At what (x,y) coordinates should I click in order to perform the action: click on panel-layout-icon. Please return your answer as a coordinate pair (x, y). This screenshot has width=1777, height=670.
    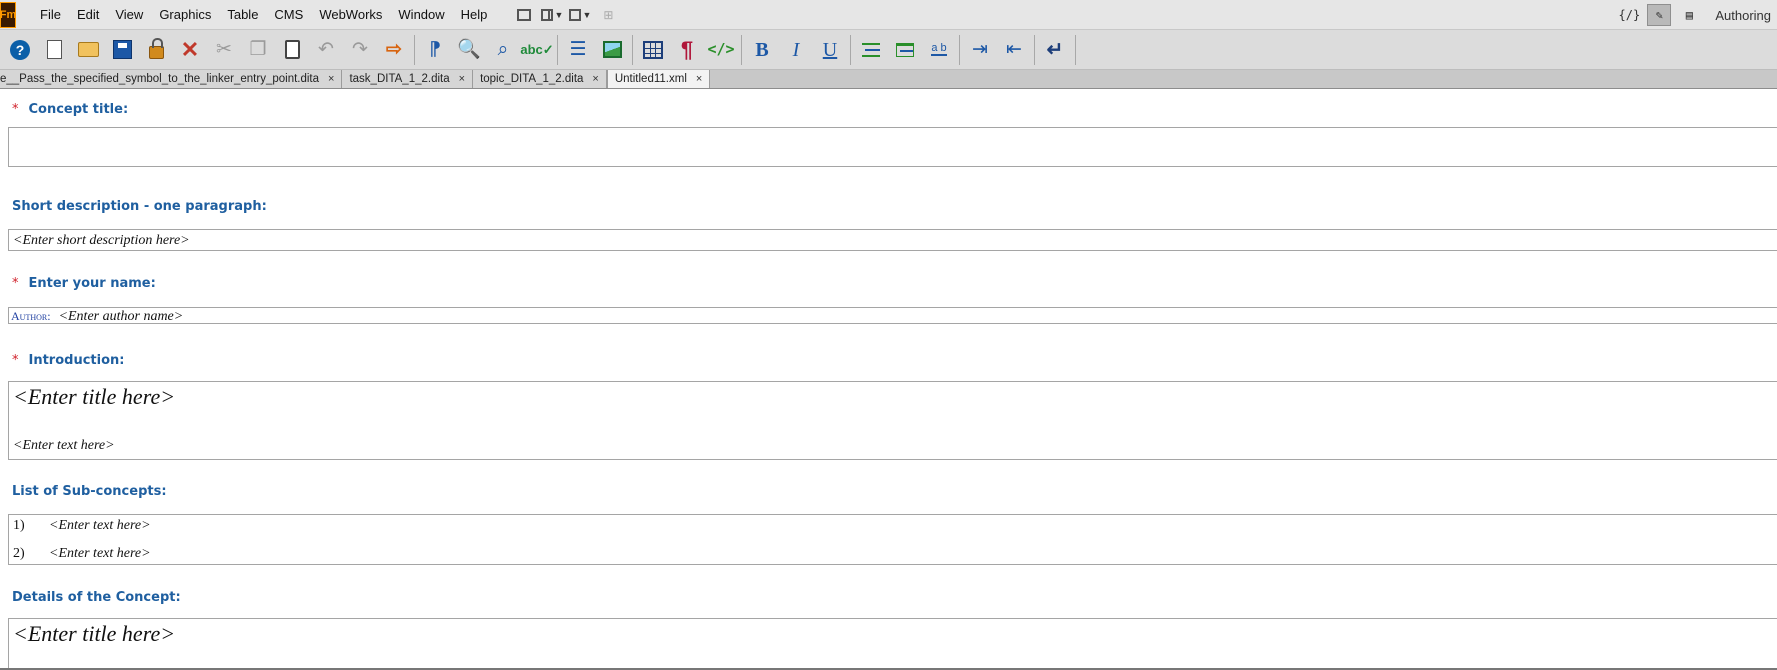
    Looking at the image, I should click on (524, 15).